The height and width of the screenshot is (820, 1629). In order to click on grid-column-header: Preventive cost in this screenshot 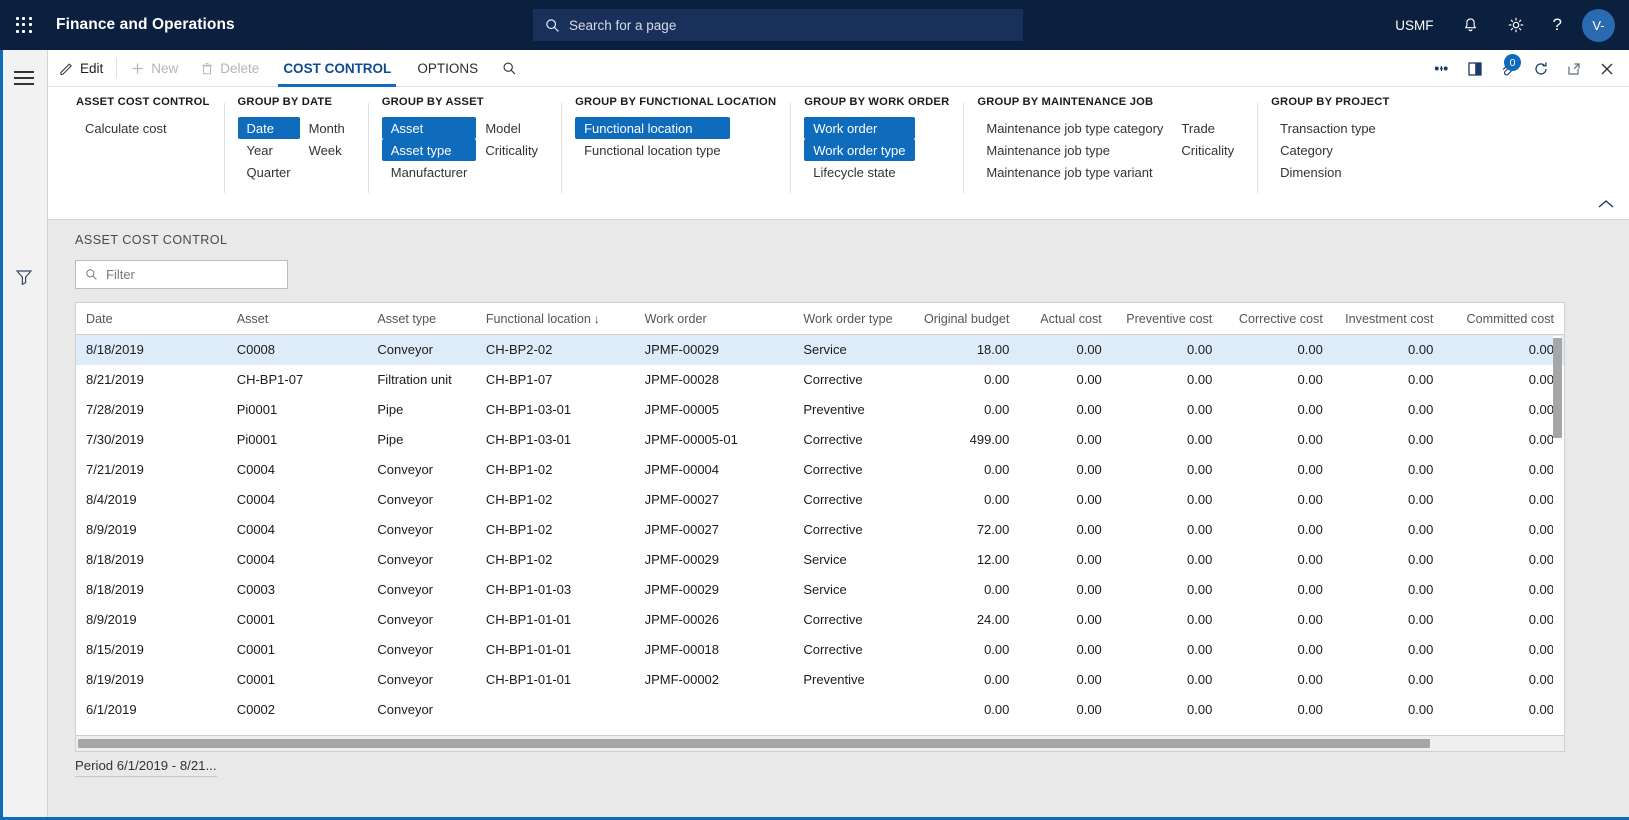, I will do `click(1167, 319)`.